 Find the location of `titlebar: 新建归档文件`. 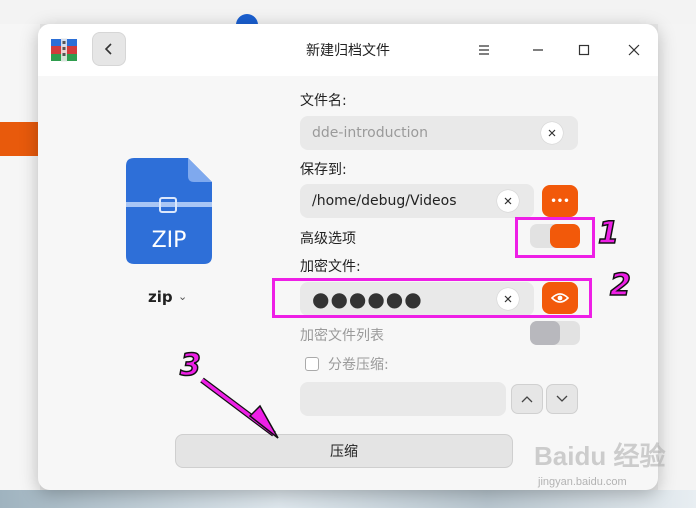

titlebar: 新建归档文件 is located at coordinates (348, 50).